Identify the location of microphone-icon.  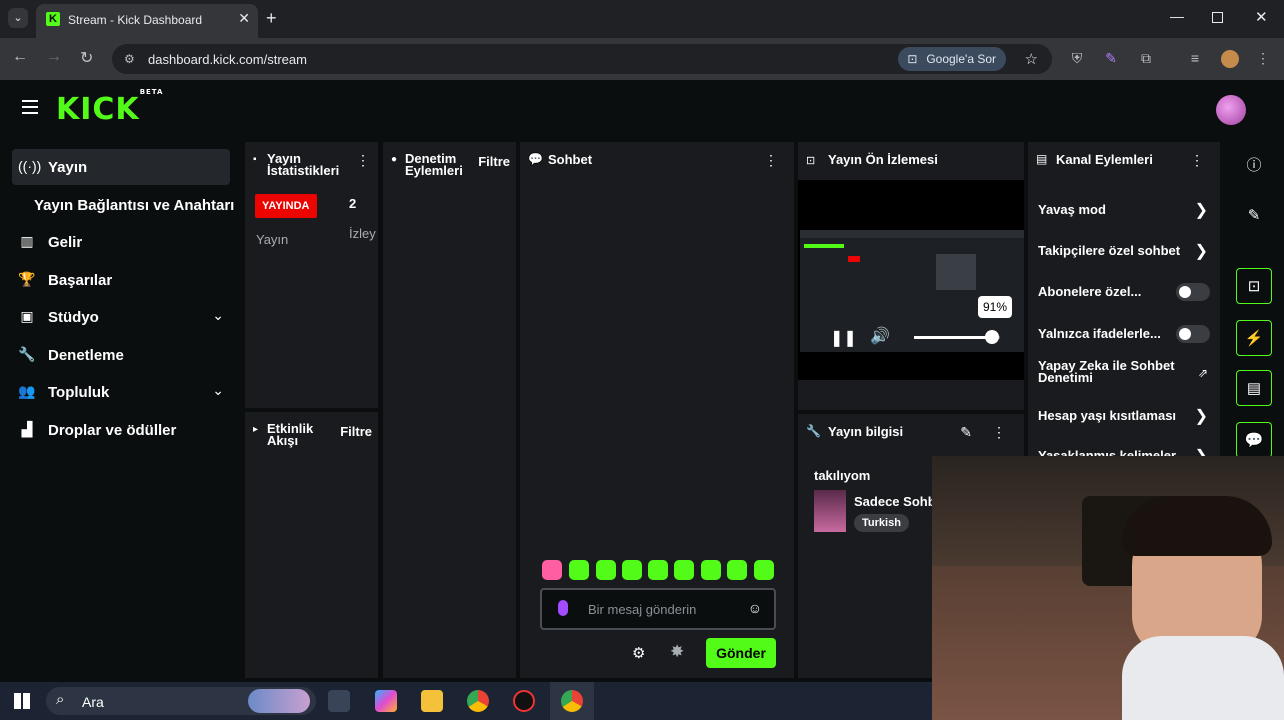
(563, 608).